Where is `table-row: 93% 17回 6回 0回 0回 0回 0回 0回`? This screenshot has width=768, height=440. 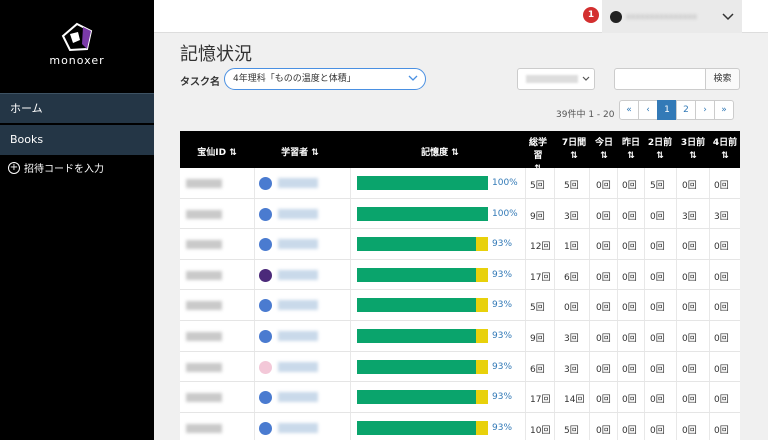 table-row: 93% 17回 6回 0回 0回 0回 0回 0回 is located at coordinates (460, 275).